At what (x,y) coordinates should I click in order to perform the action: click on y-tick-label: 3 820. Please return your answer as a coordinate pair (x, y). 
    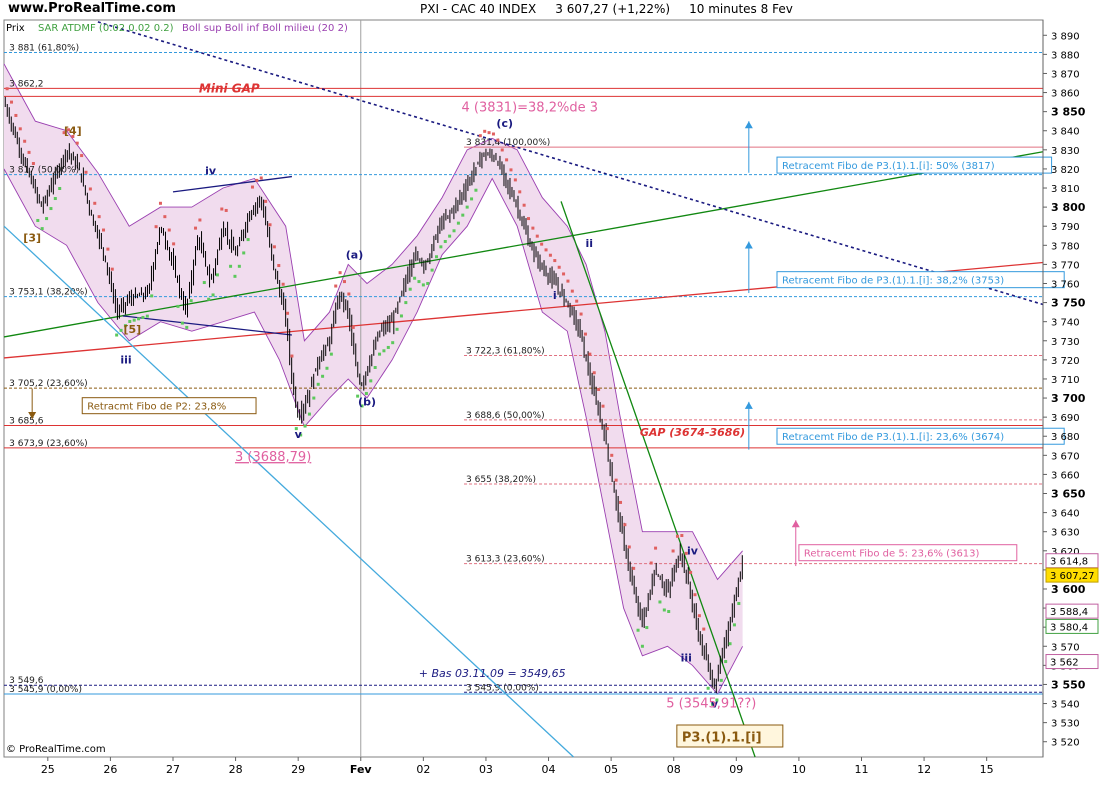
    Looking at the image, I should click on (1065, 170).